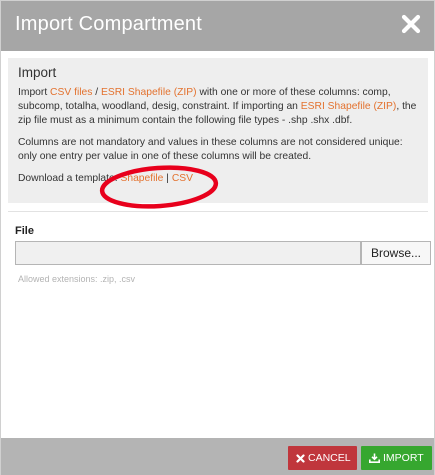  I want to click on csv-template-link: CSV, so click(182, 178).